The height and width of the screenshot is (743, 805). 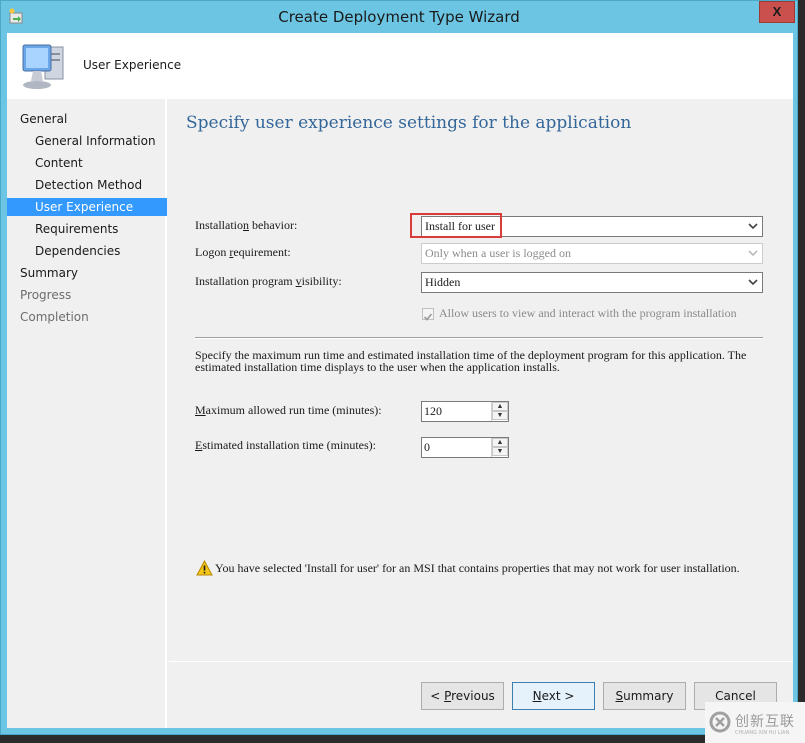 I want to click on sidebar-item-general-information: General Information, so click(x=87, y=141).